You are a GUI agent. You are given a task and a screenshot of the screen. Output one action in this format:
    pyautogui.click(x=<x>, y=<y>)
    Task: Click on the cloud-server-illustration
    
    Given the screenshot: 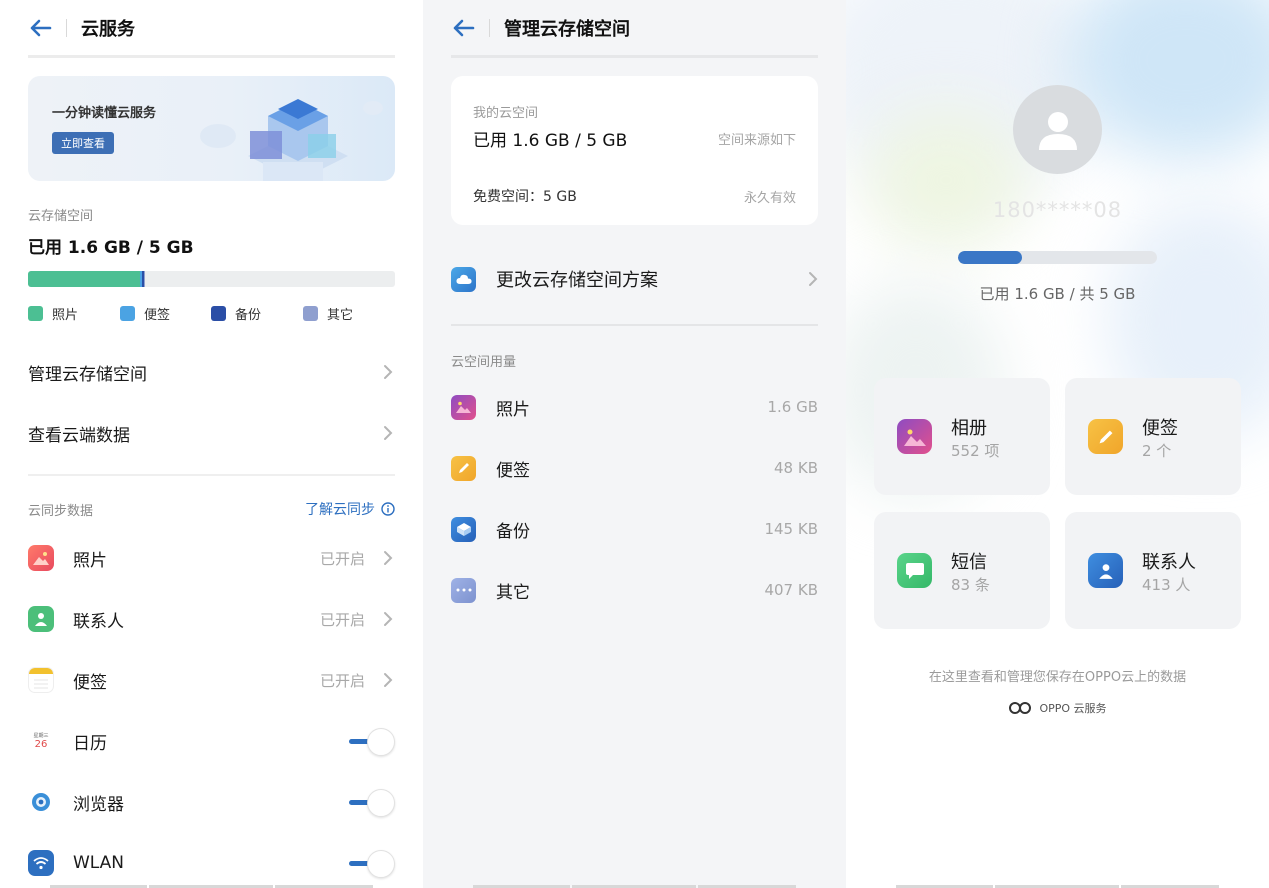 What is the action you would take?
    pyautogui.click(x=291, y=140)
    